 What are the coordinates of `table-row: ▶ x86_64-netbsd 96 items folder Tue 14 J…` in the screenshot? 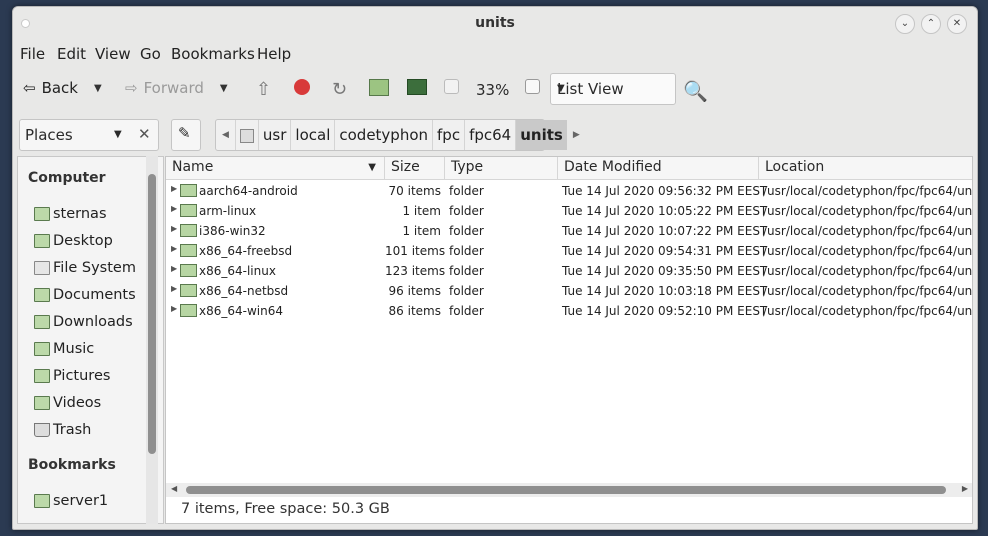 It's located at (569, 291).